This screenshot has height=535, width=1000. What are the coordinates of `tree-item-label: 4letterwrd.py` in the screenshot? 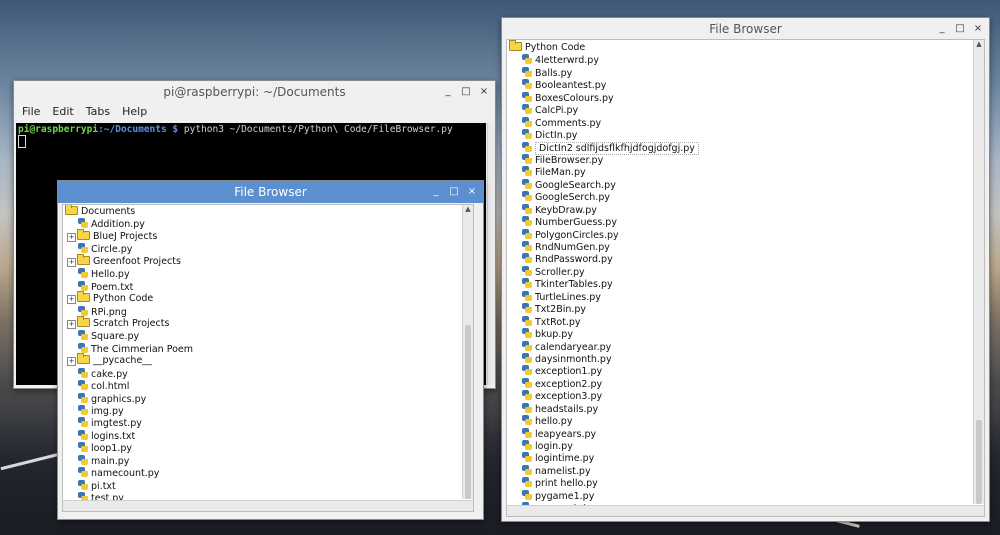 It's located at (567, 61).